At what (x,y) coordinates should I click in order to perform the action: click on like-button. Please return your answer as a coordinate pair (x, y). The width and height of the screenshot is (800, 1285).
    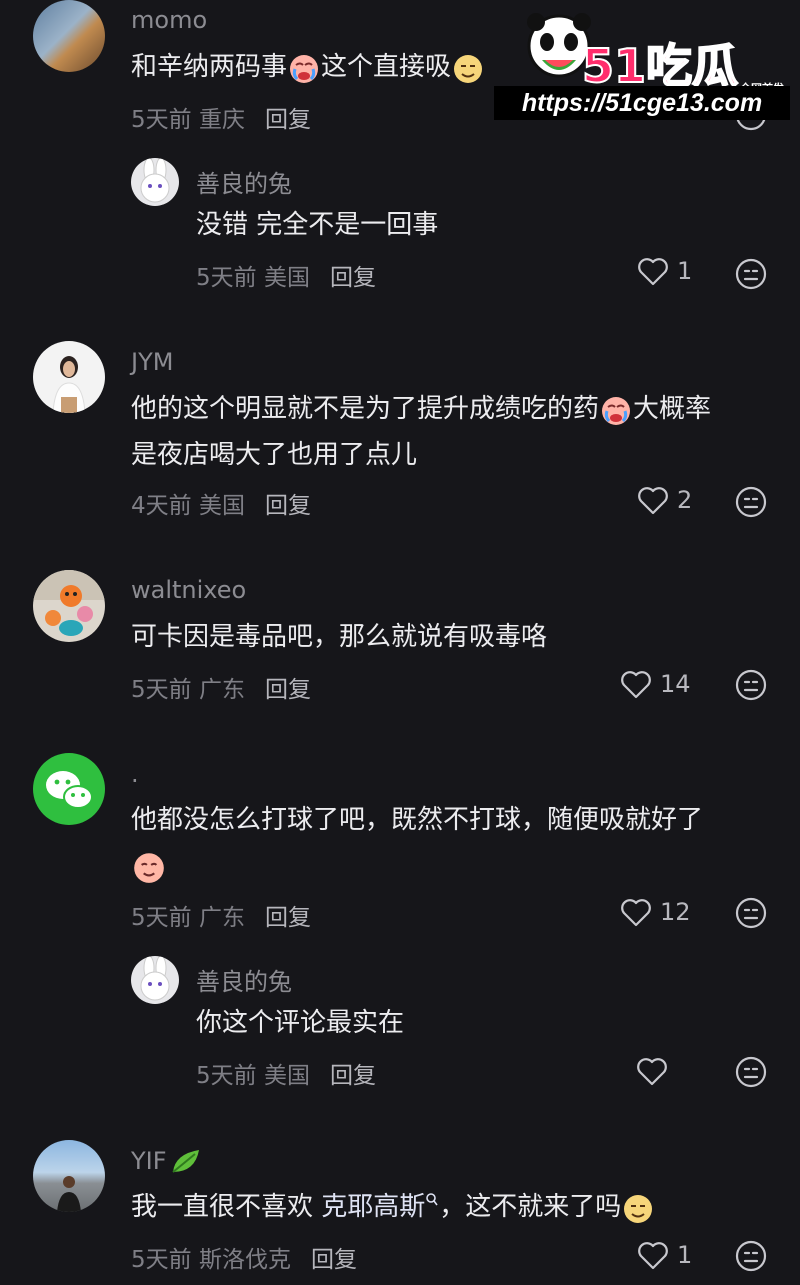
    Looking at the image, I should click on (652, 1071).